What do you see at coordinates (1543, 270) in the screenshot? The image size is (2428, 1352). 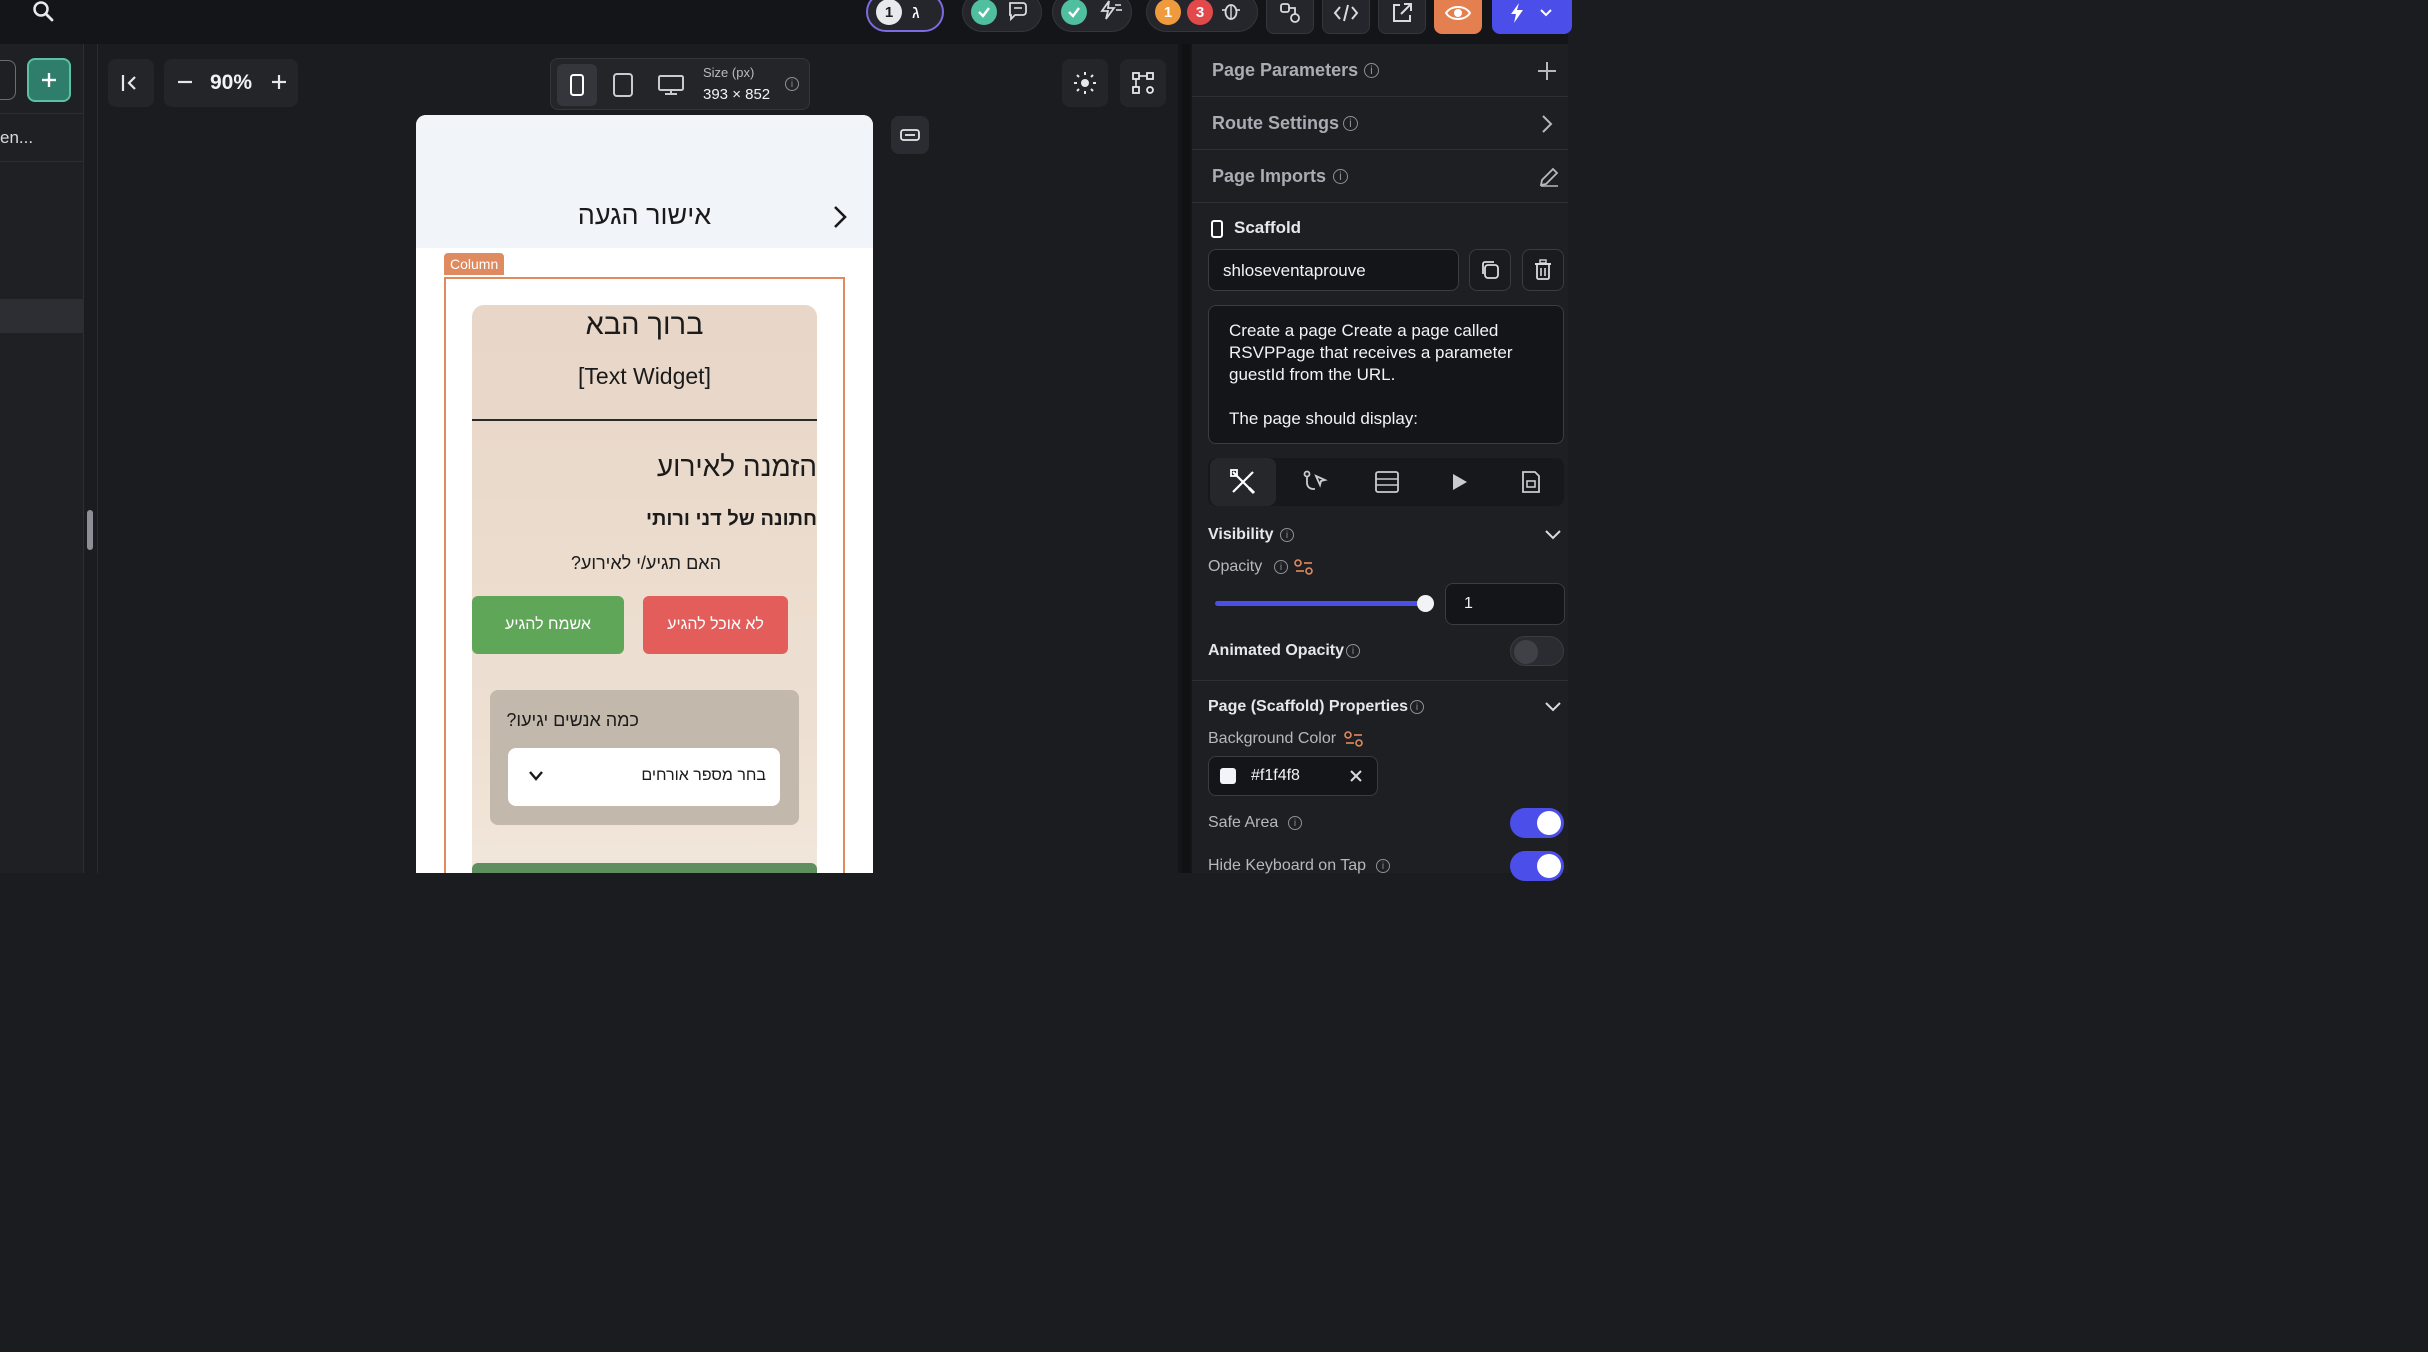 I see `delete-button` at bounding box center [1543, 270].